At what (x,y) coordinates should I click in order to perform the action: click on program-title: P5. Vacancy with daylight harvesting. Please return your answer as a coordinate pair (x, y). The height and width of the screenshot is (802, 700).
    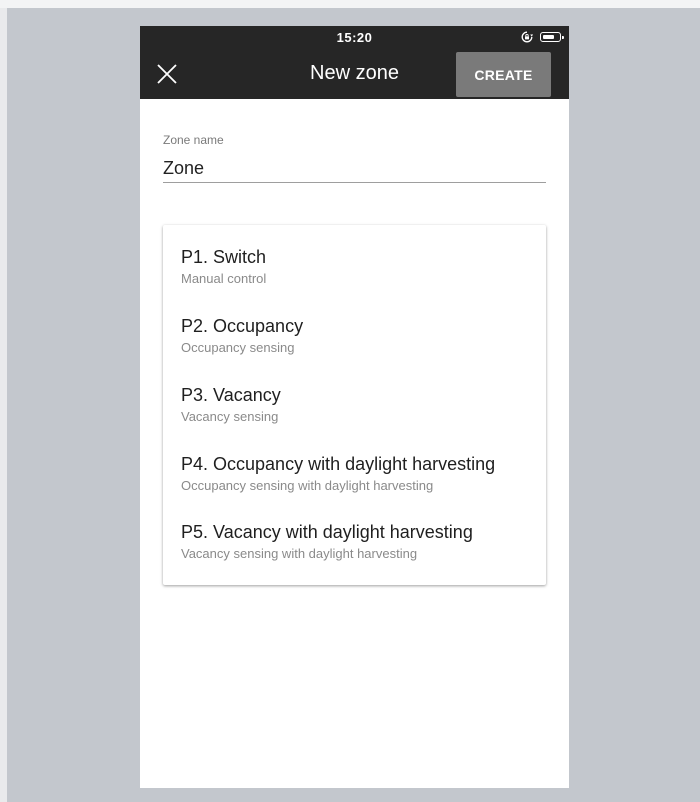
    Looking at the image, I should click on (327, 532).